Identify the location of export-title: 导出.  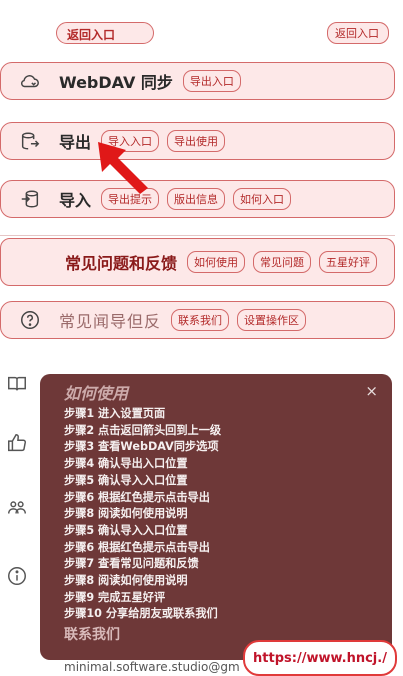
(75, 142).